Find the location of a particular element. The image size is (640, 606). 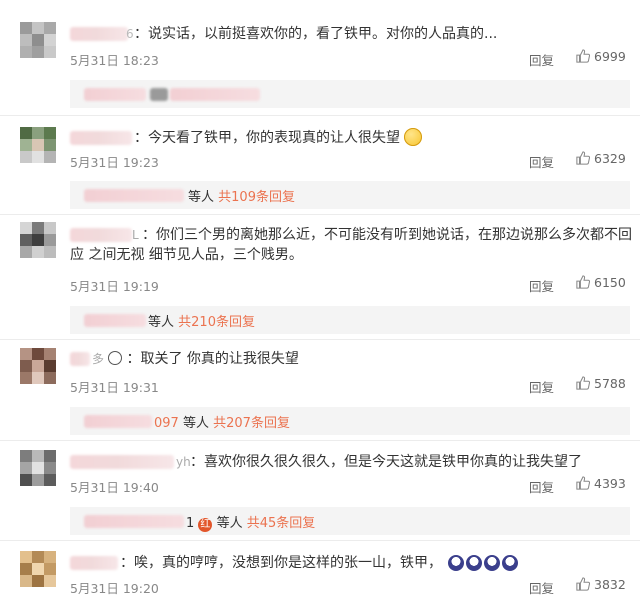

comment-time: 5月31日 19:20 is located at coordinates (114, 588).